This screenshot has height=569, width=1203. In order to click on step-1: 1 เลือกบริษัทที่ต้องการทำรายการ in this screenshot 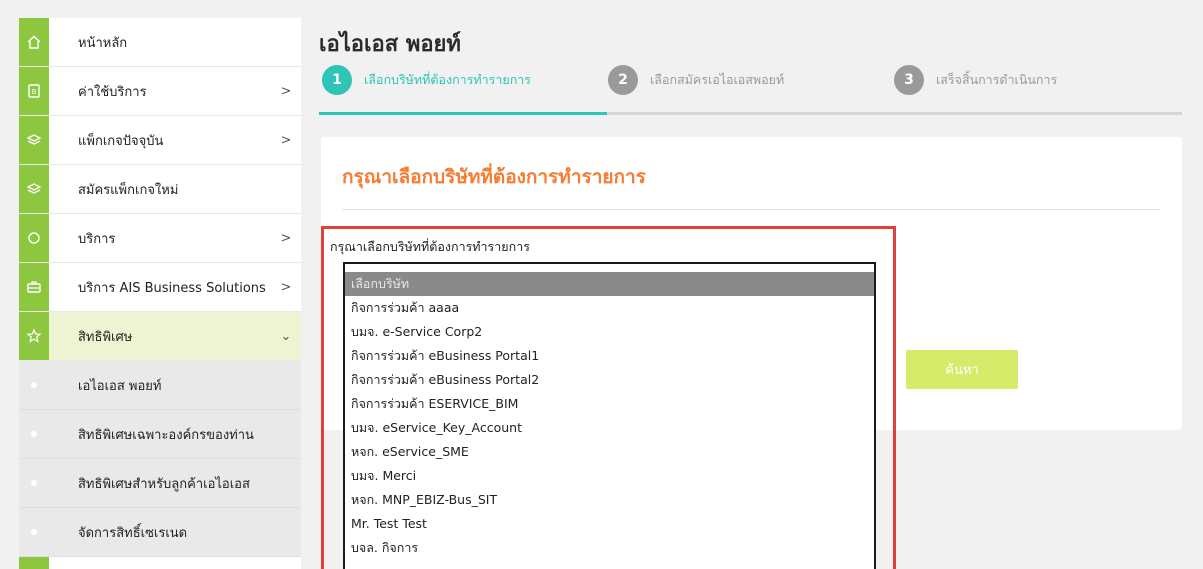, I will do `click(426, 80)`.